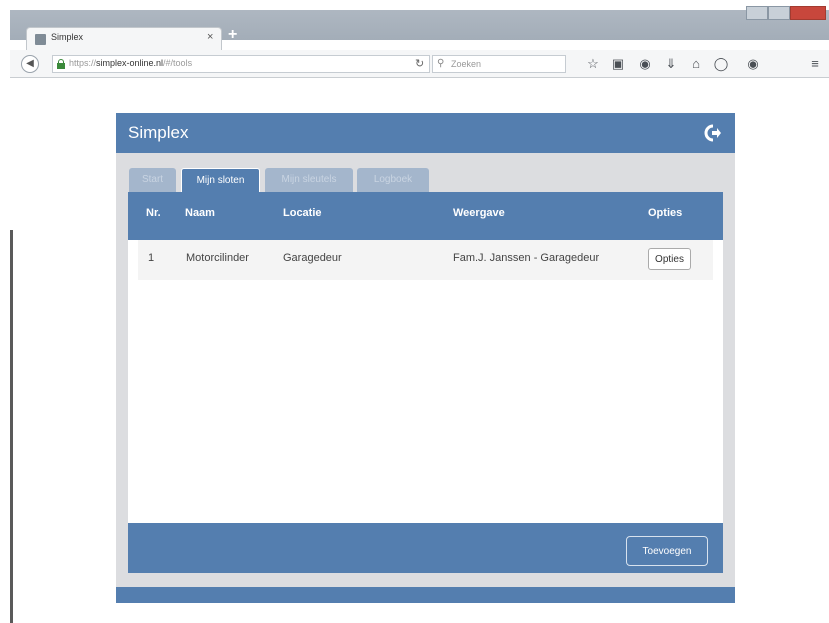  I want to click on cell-nr: 1, so click(151, 258).